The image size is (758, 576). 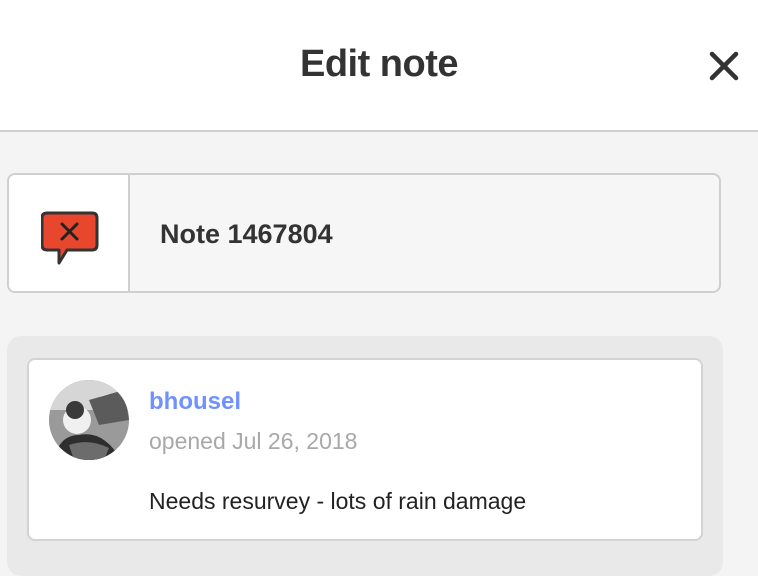 I want to click on note-closed-icon, so click(x=70, y=238).